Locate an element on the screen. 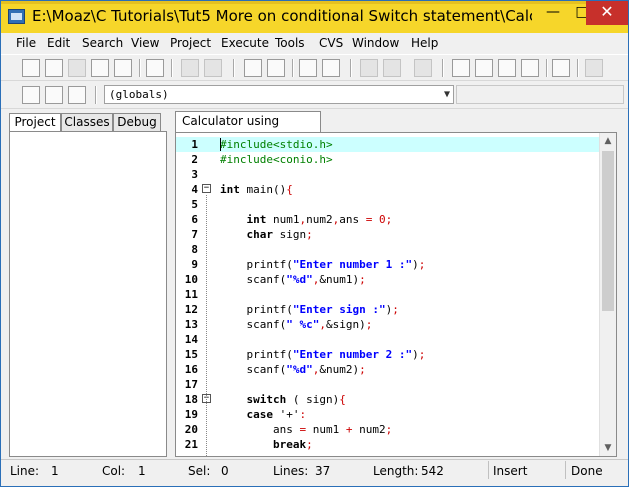  scroll-down-icon: ▼ is located at coordinates (608, 448).